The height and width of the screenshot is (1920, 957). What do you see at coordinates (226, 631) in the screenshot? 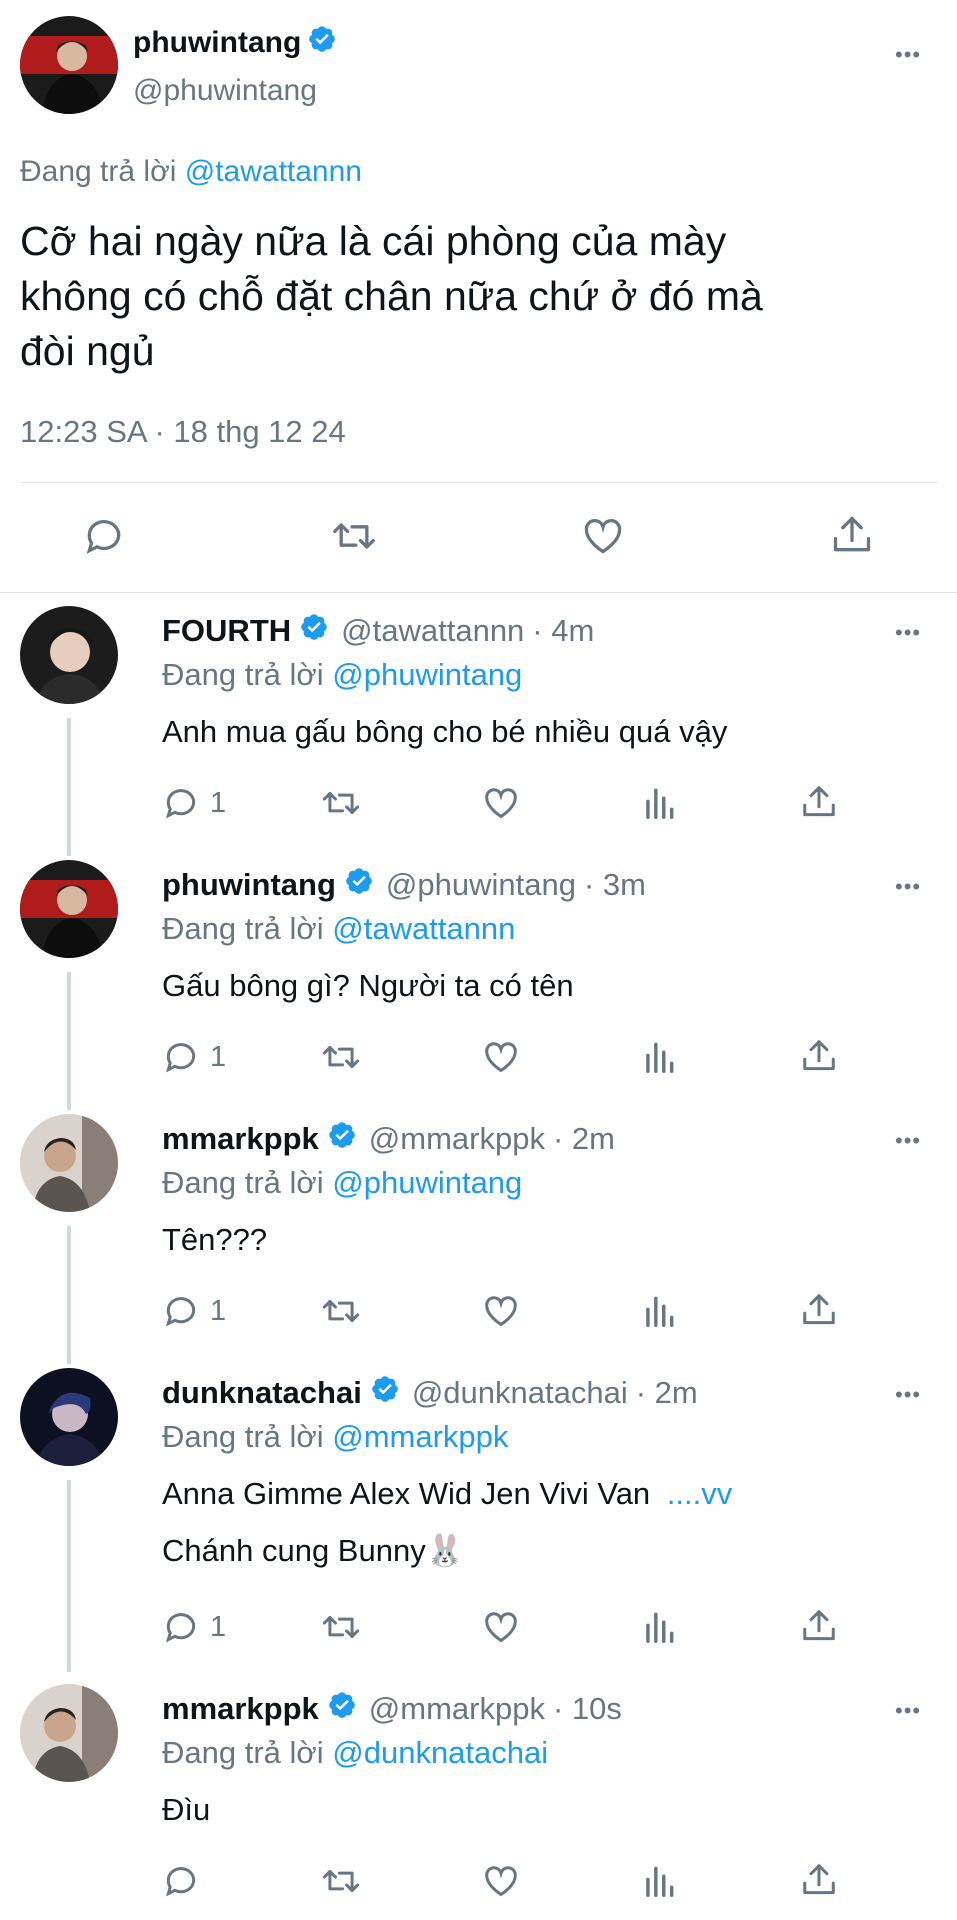
I see `display-name: FOURTH` at bounding box center [226, 631].